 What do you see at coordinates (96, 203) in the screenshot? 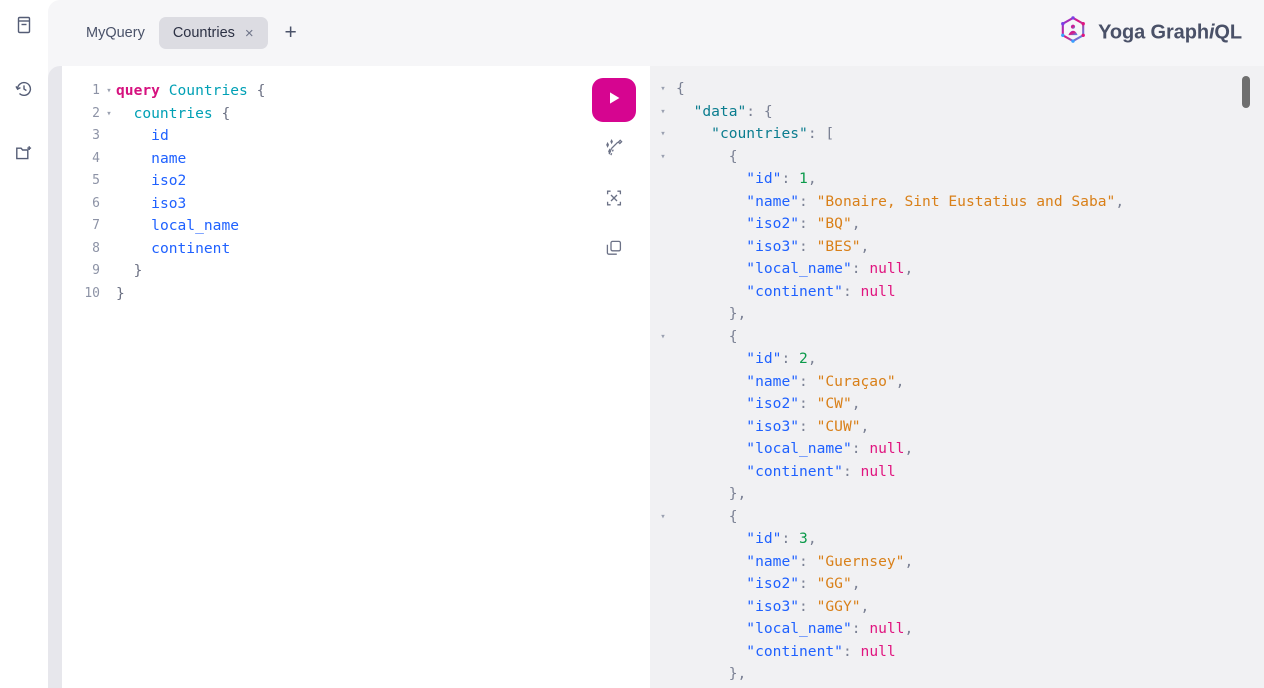
I see `line-number: 6` at bounding box center [96, 203].